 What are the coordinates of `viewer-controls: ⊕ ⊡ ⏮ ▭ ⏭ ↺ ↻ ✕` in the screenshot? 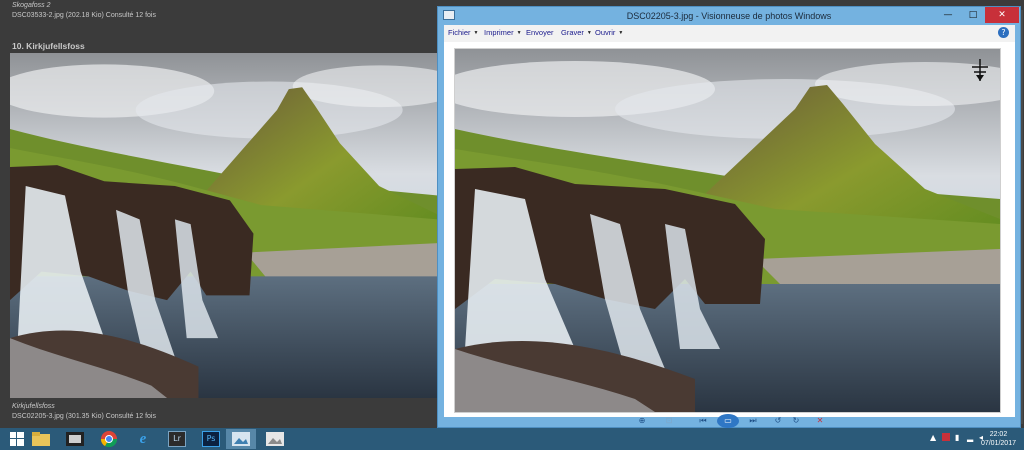 It's located at (729, 421).